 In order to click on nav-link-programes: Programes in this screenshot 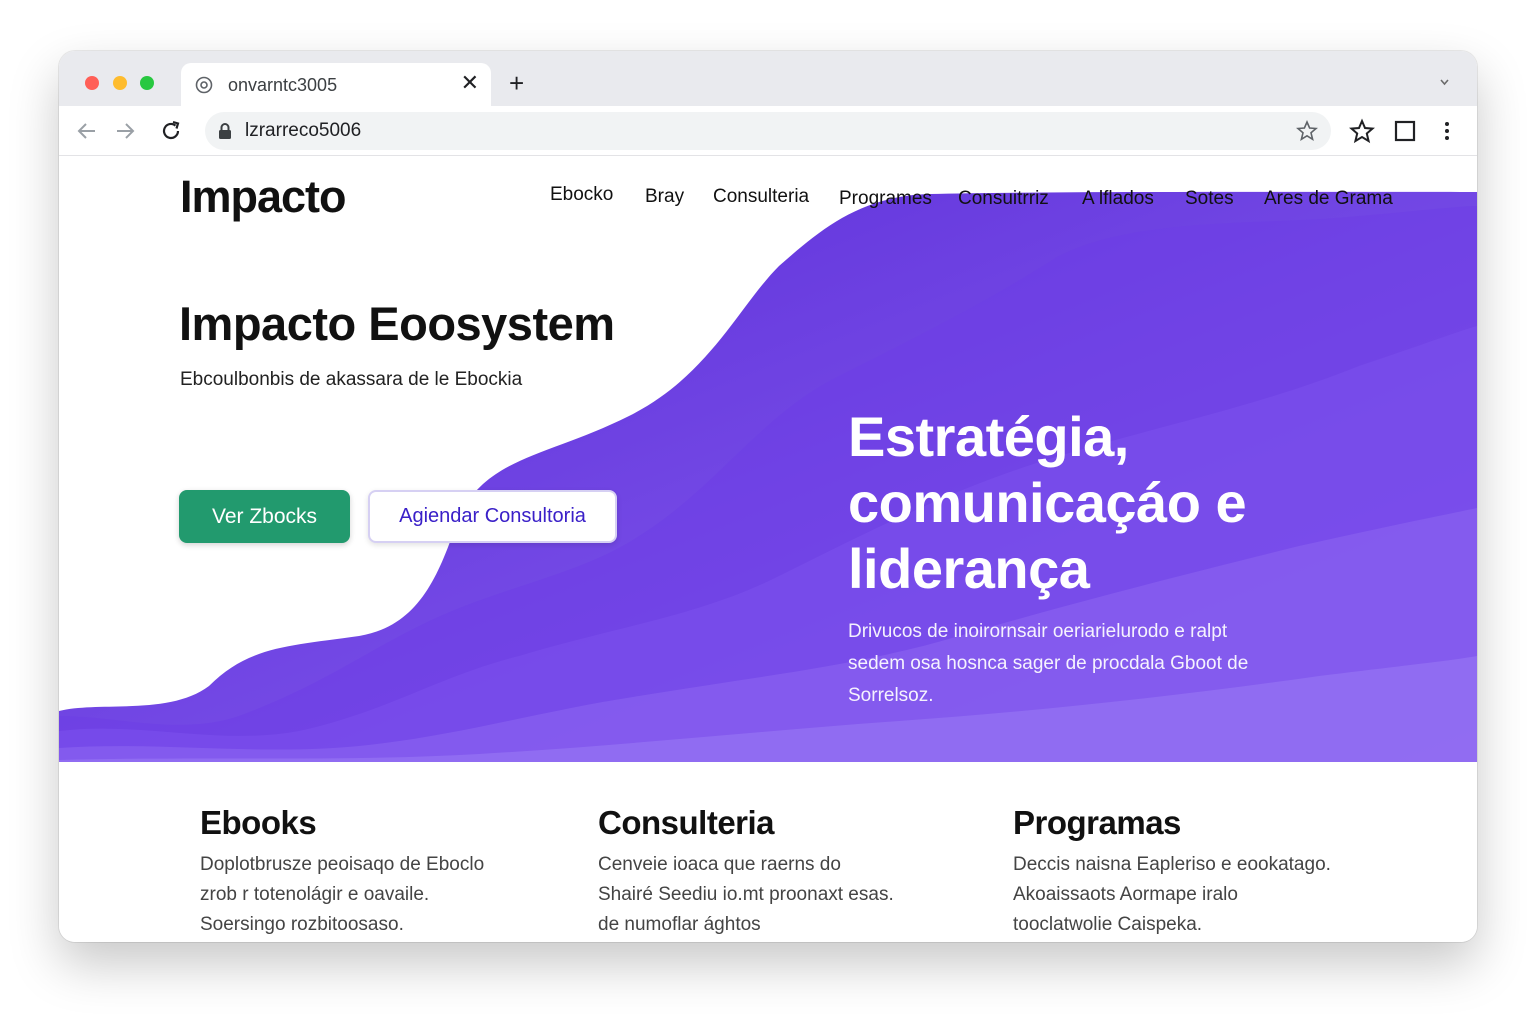, I will do `click(885, 199)`.